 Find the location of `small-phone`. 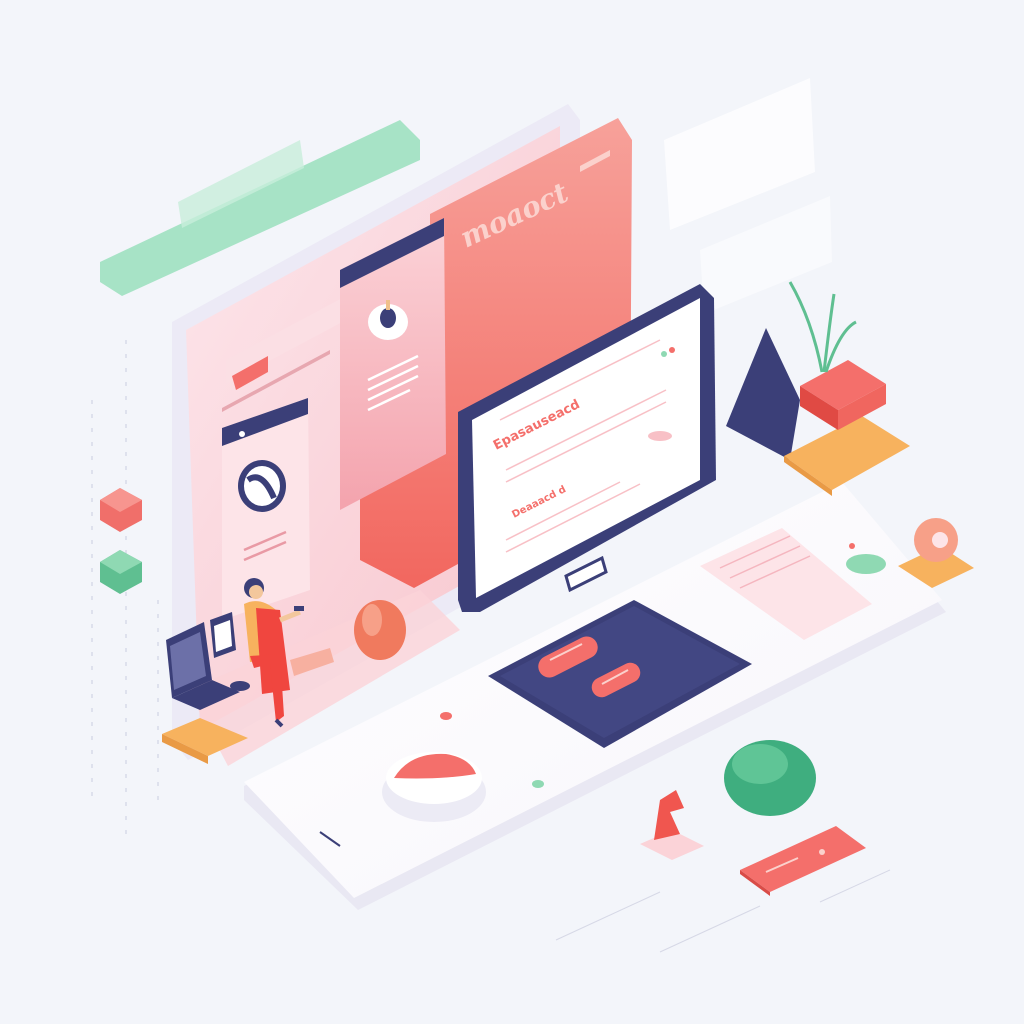

small-phone is located at coordinates (266, 509).